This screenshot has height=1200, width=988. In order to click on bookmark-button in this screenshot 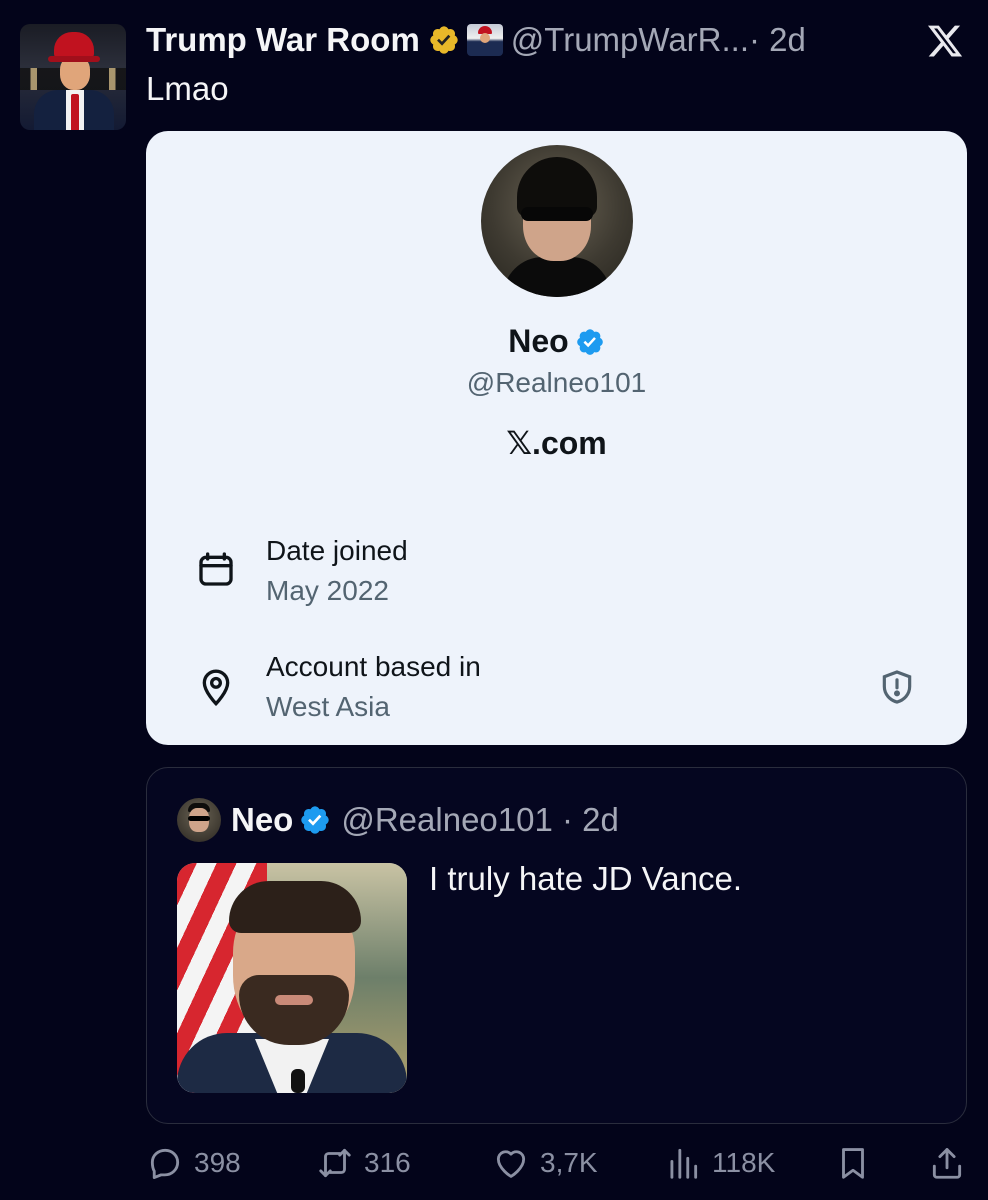, I will do `click(853, 1163)`.